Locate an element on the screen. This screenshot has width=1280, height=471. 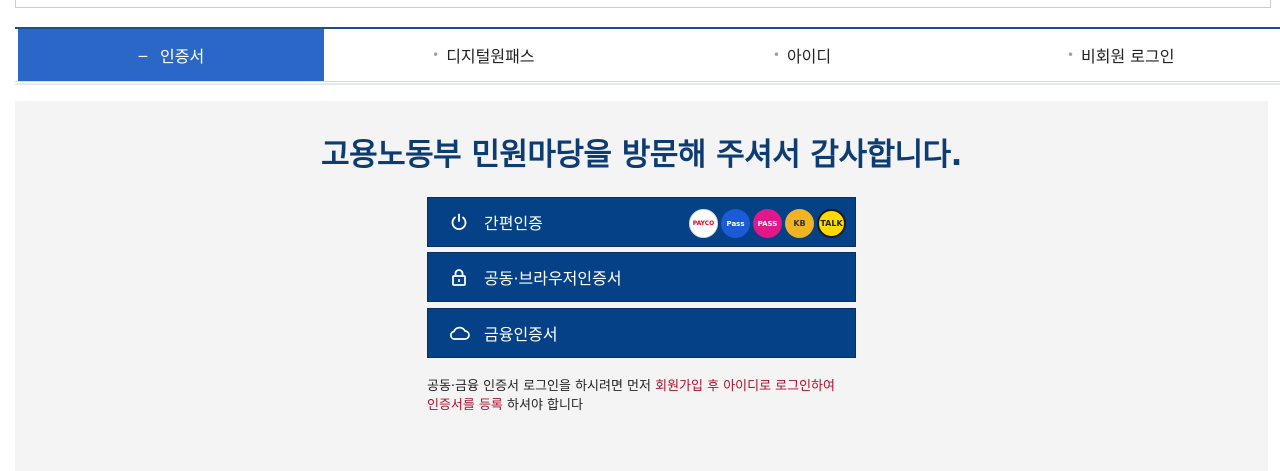
samsung-pass-icon: Pass is located at coordinates (735, 223).